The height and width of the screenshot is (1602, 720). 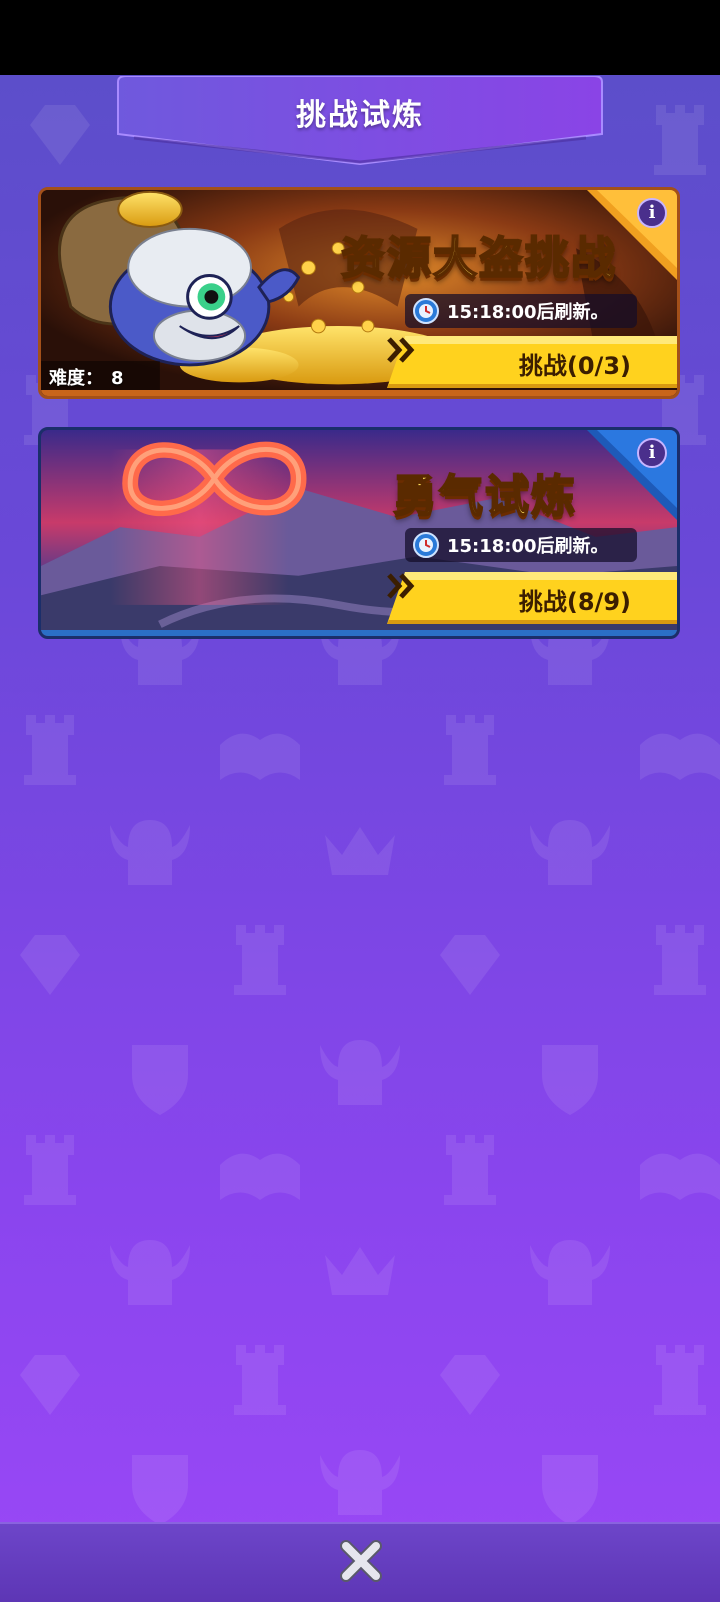 What do you see at coordinates (574, 602) in the screenshot?
I see `challenge-label: 挑战(8/9)` at bounding box center [574, 602].